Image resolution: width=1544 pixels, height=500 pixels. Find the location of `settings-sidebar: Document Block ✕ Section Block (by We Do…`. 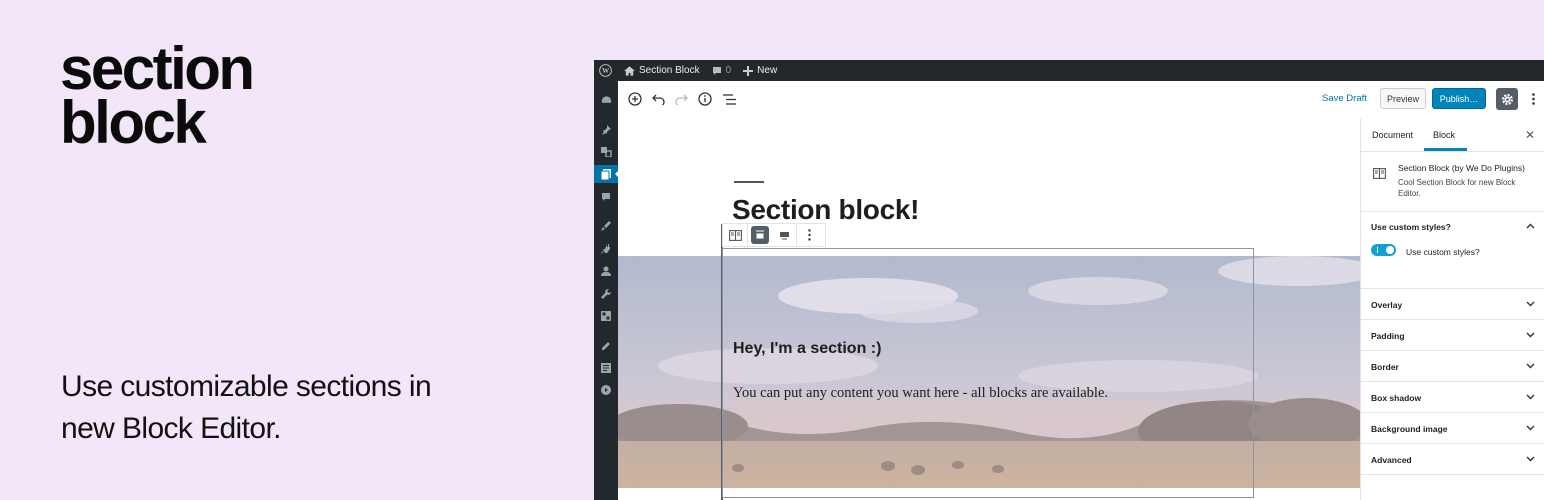

settings-sidebar: Document Block ✕ Section Block (by We Do… is located at coordinates (1452, 309).